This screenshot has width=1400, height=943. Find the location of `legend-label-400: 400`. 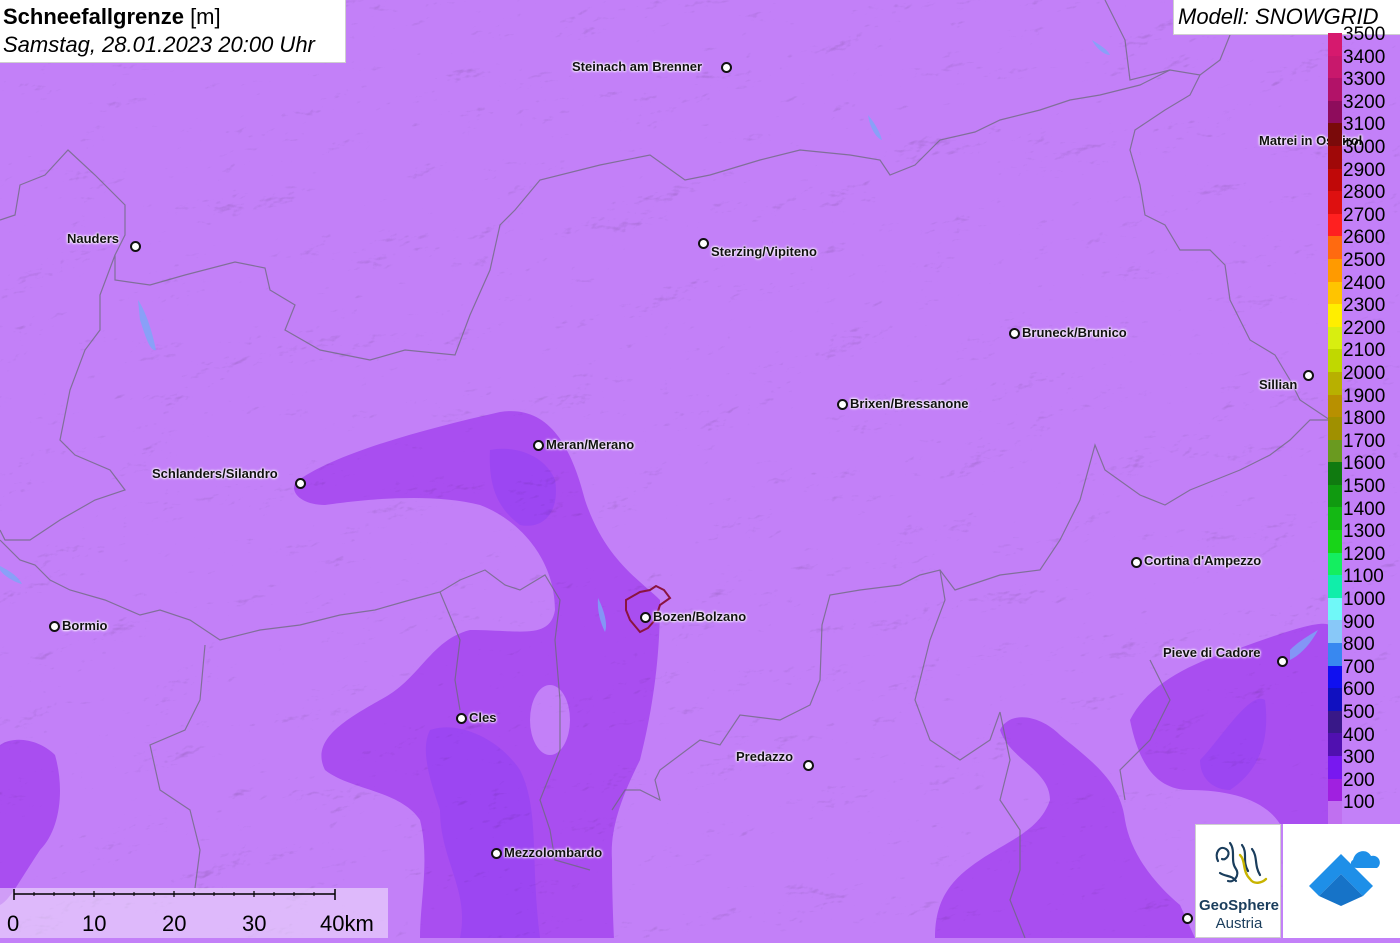

legend-label-400: 400 is located at coordinates (1359, 735).